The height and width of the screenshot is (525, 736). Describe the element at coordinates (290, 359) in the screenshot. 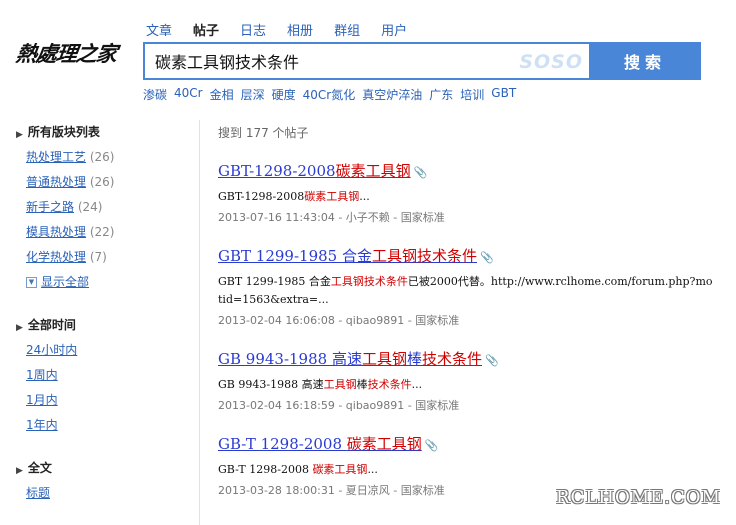

I see `title-text: GB 9943-1988 高速` at that location.